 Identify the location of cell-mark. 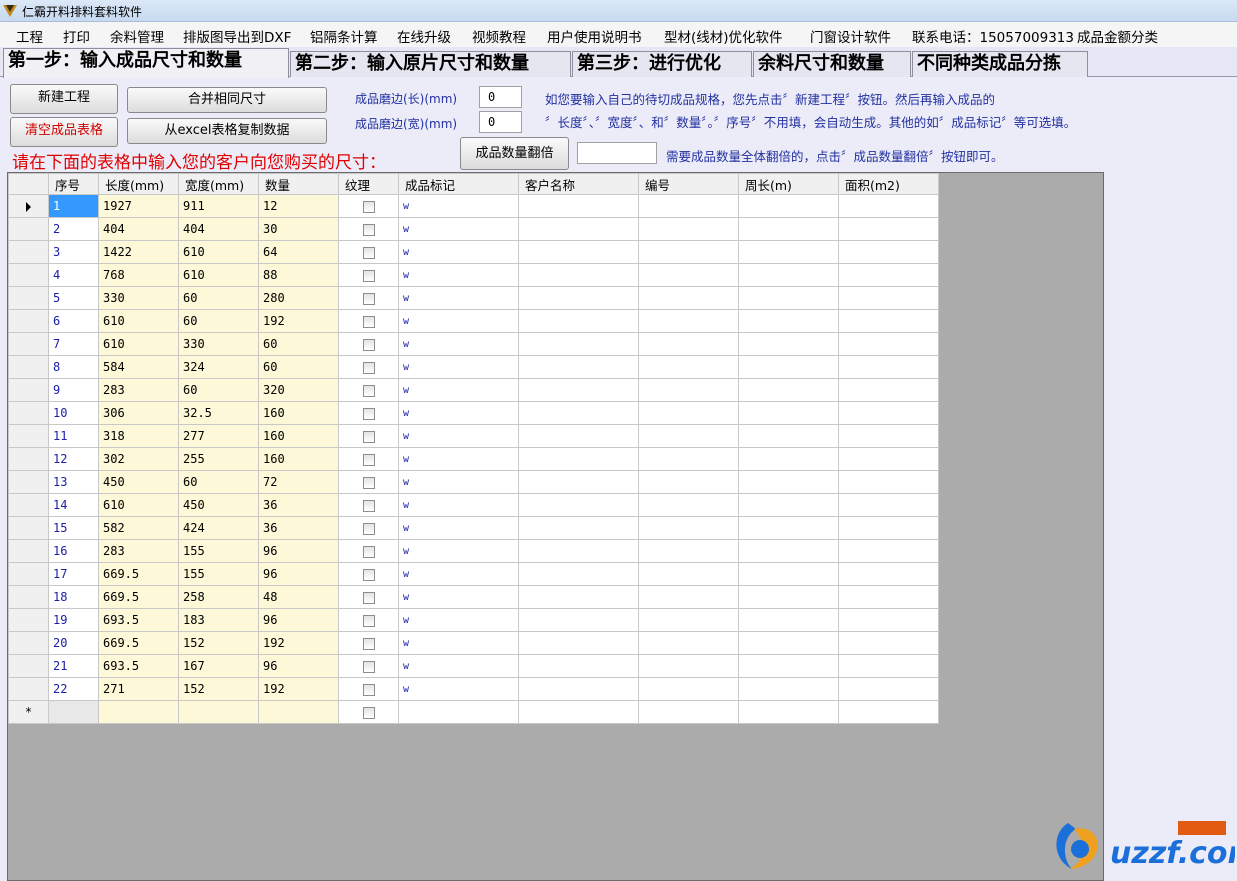
(458, 712).